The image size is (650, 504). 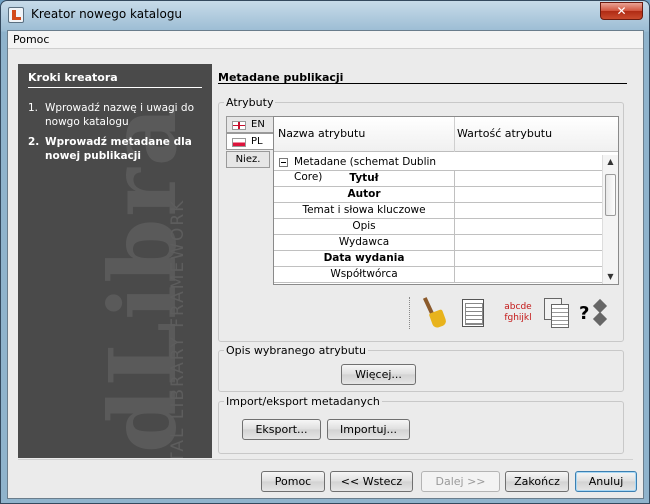 I want to click on tree-root-label: Metadane (schemat Dublin Core), so click(x=365, y=169).